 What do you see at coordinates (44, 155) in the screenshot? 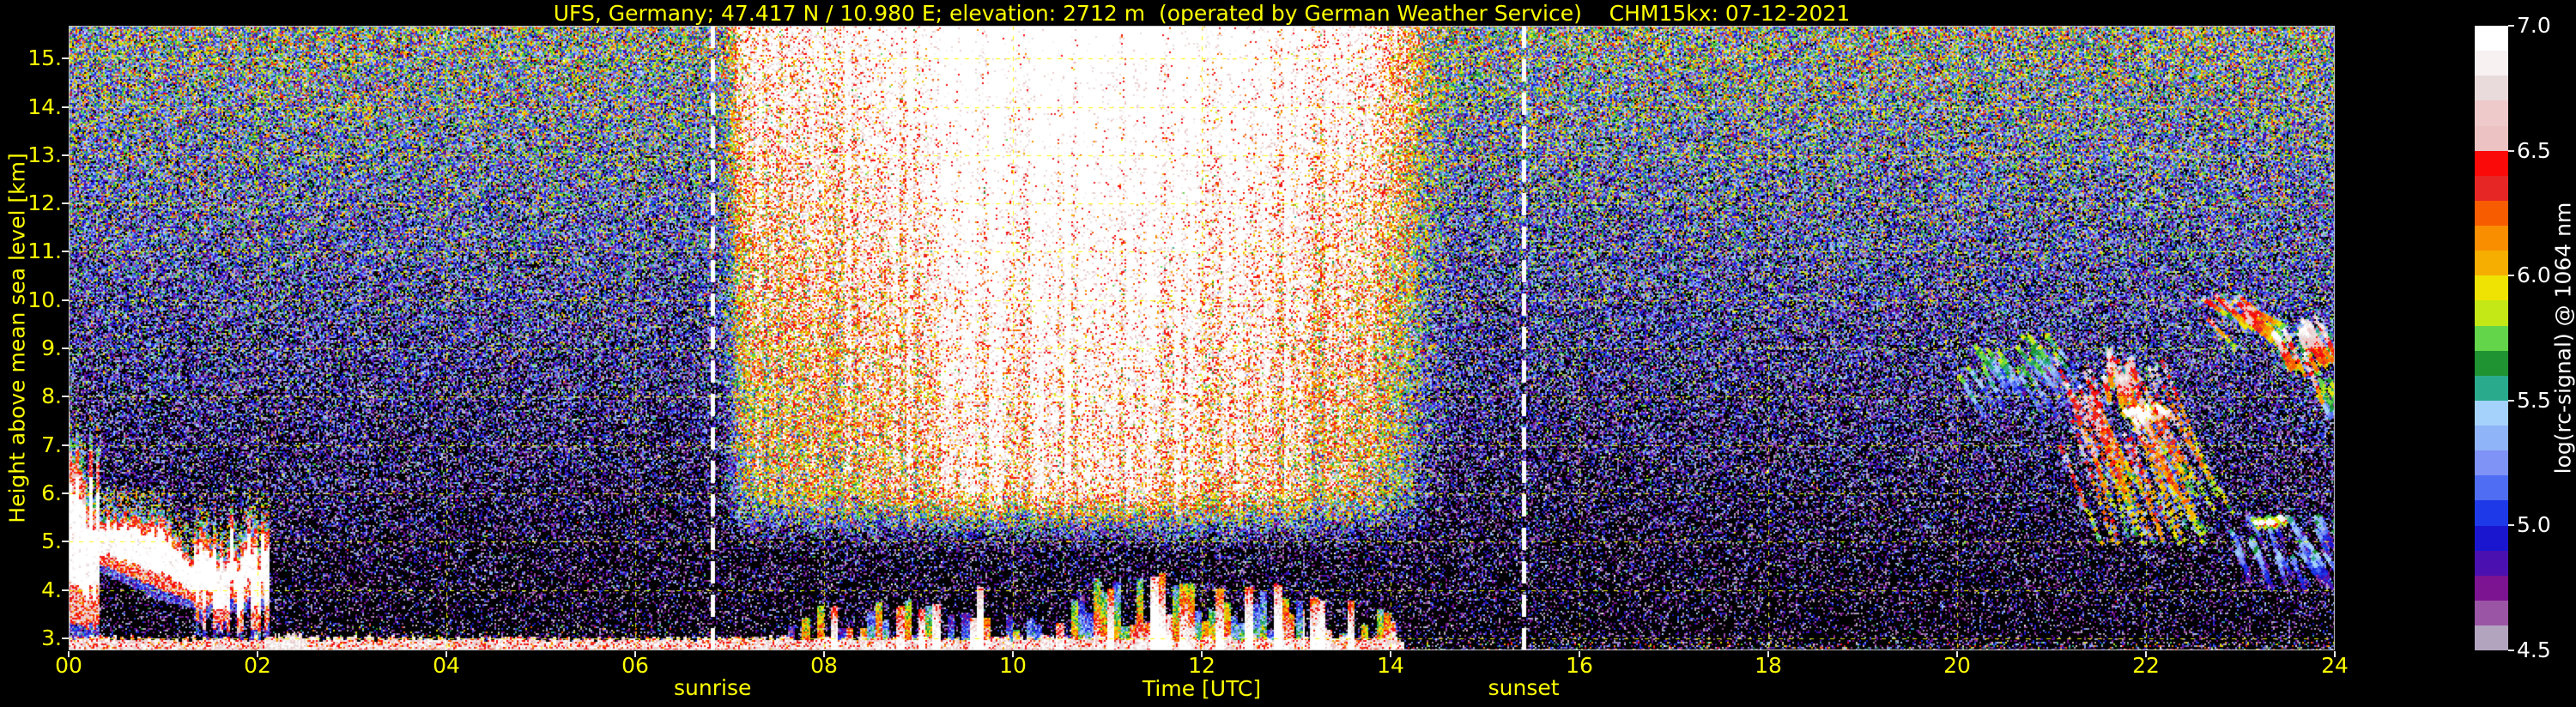
I see `y-tick-label: 13.` at bounding box center [44, 155].